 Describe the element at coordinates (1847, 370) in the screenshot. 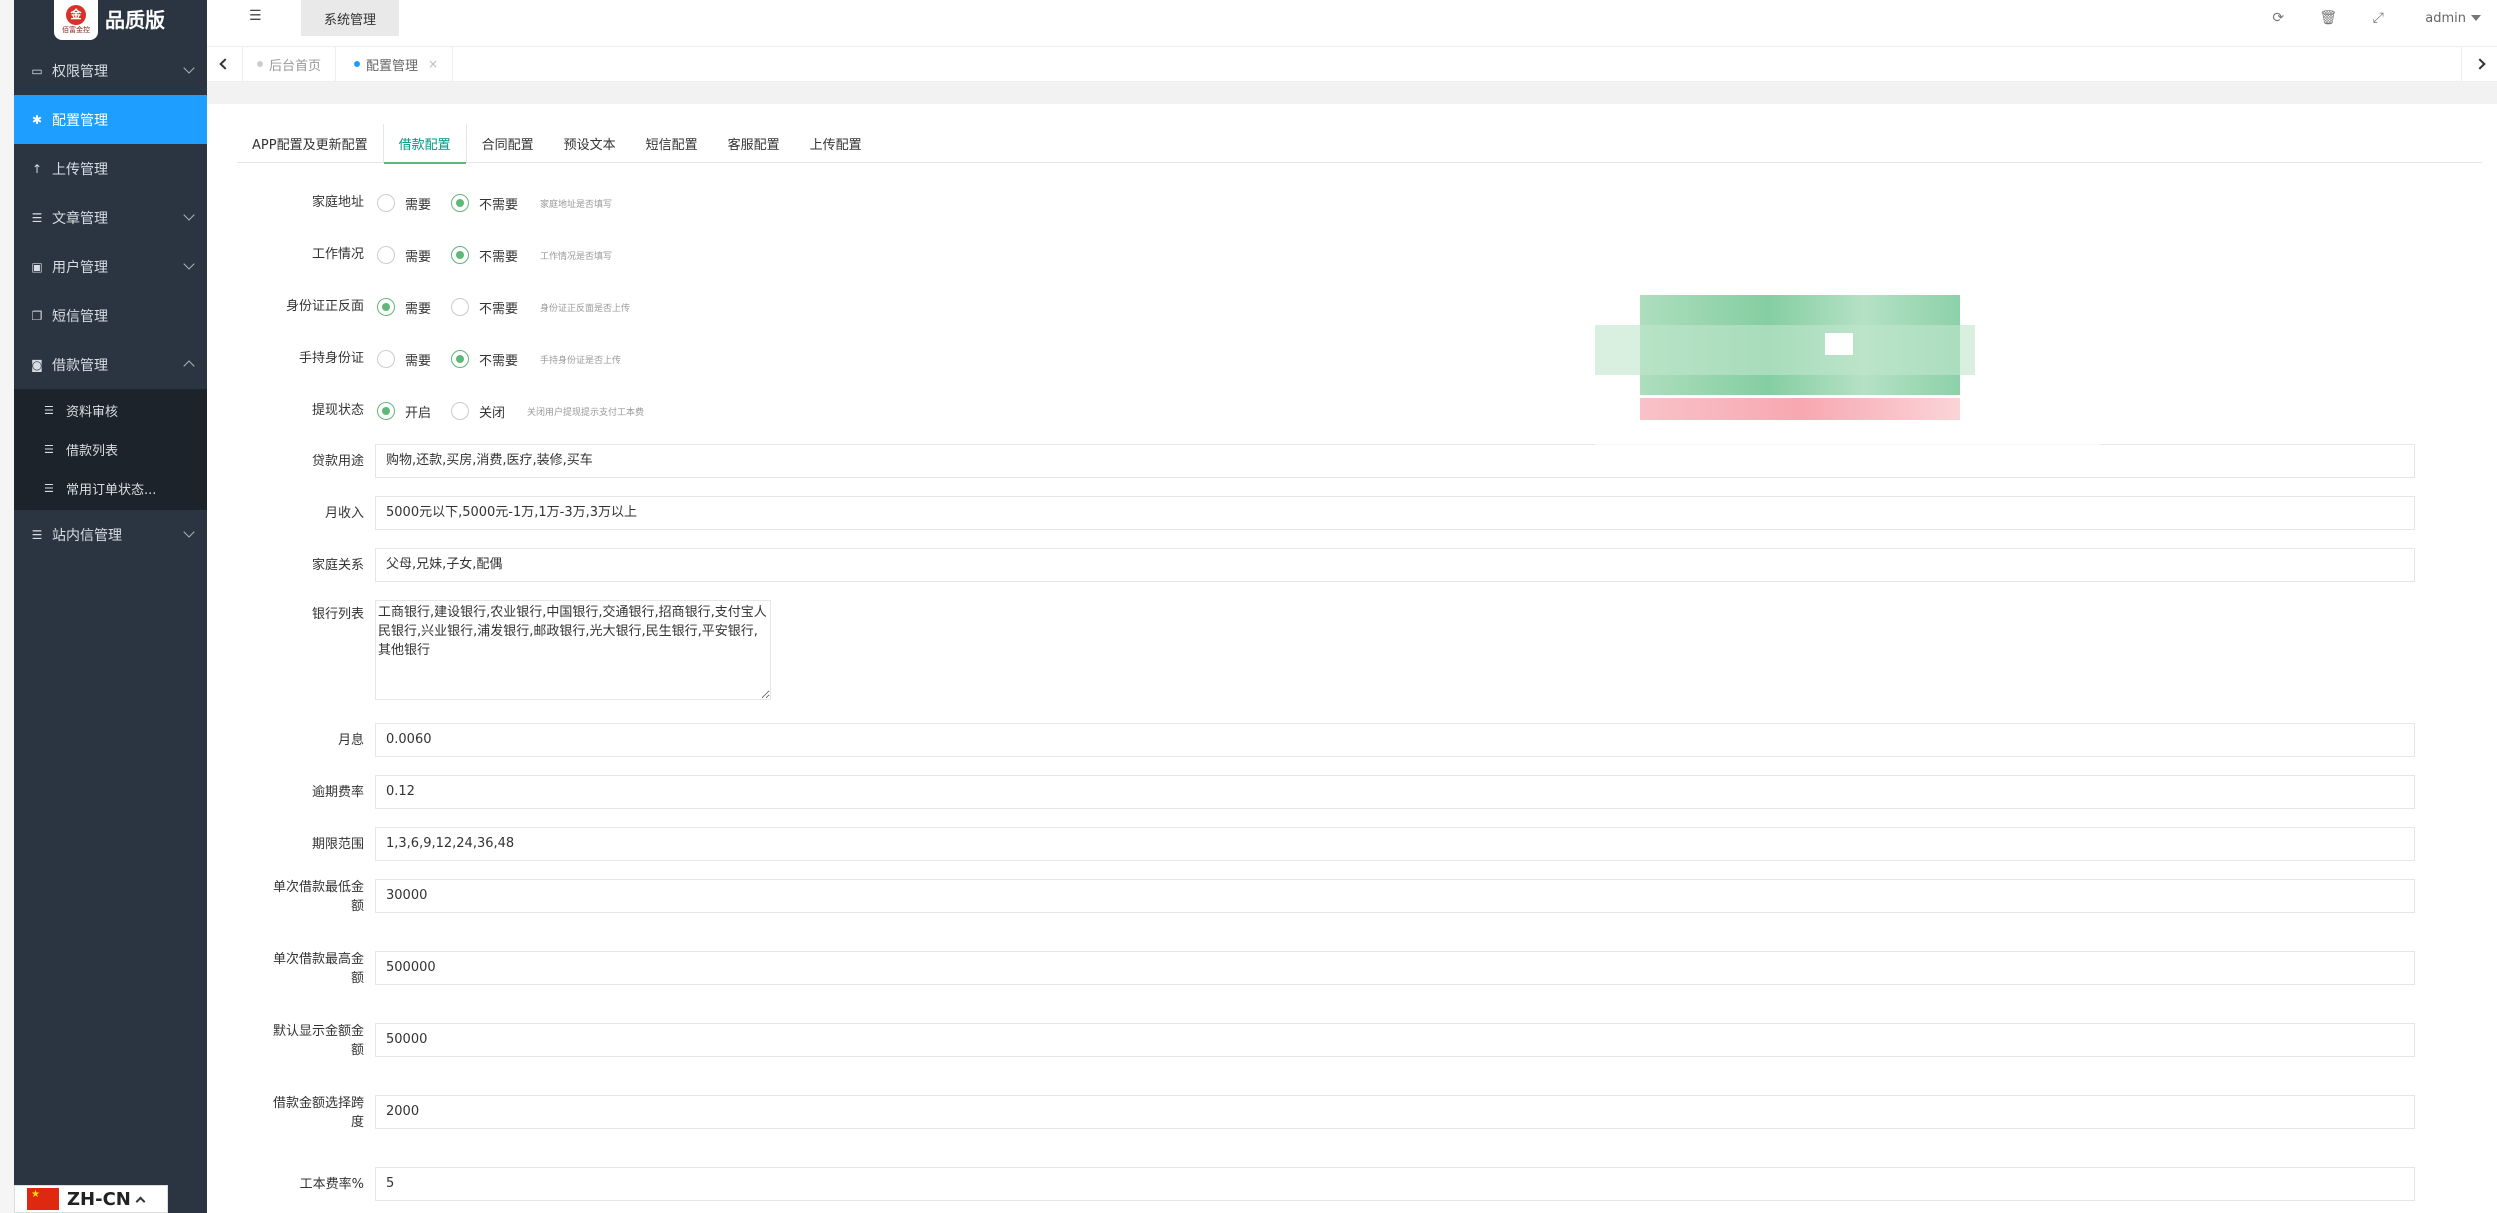

I see `redacted-watermark` at that location.